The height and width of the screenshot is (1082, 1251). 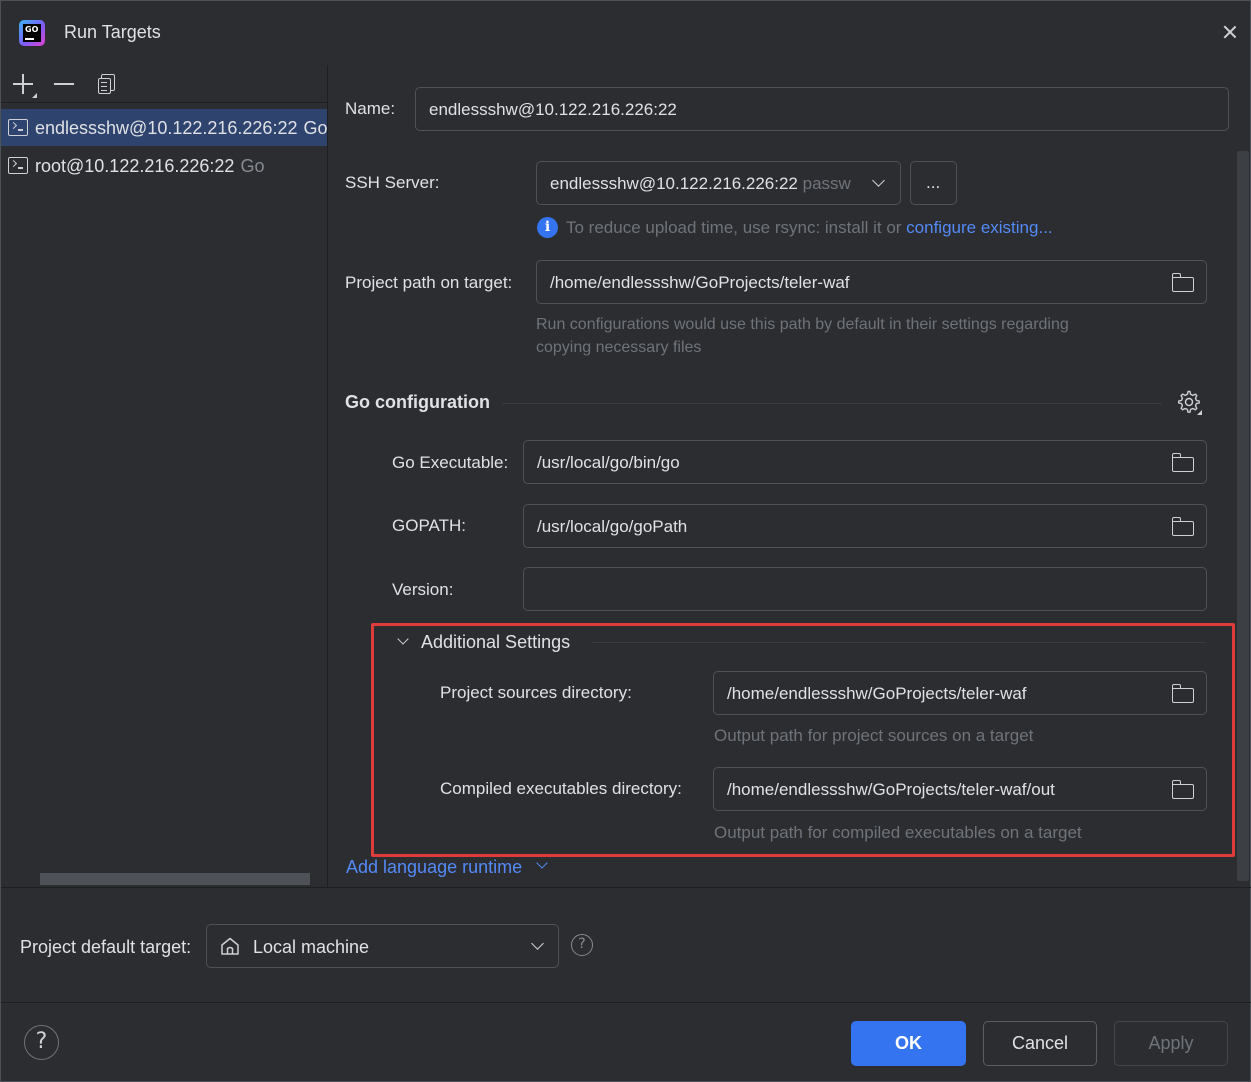 I want to click on project-default-target-value: Local machine, so click(x=311, y=947).